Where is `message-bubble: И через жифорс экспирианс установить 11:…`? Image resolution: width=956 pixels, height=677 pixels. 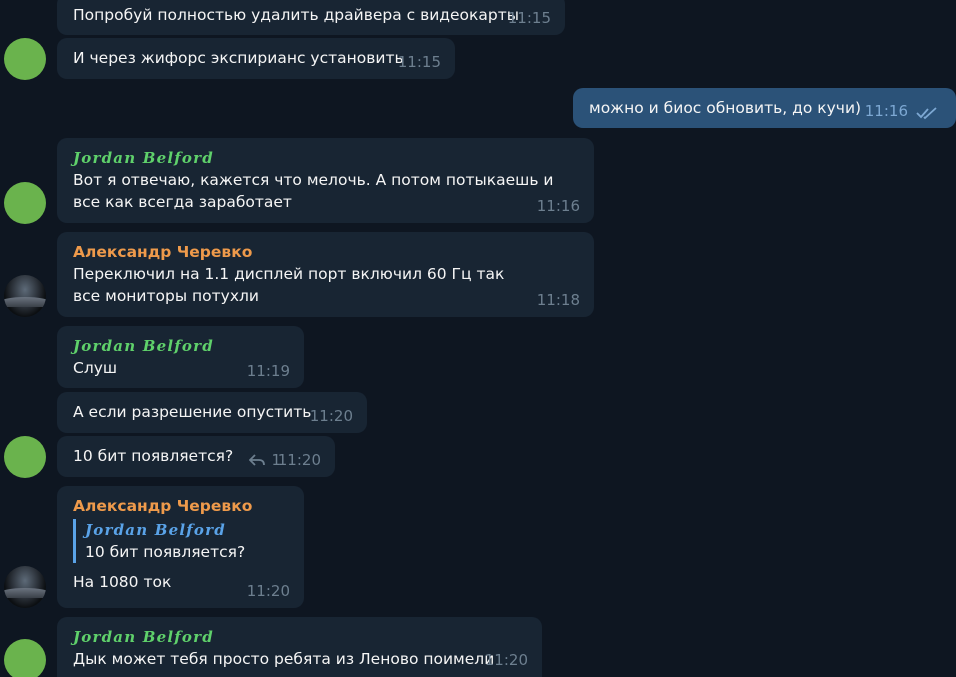 message-bubble: И через жифорс экспирианс установить 11:… is located at coordinates (256, 58).